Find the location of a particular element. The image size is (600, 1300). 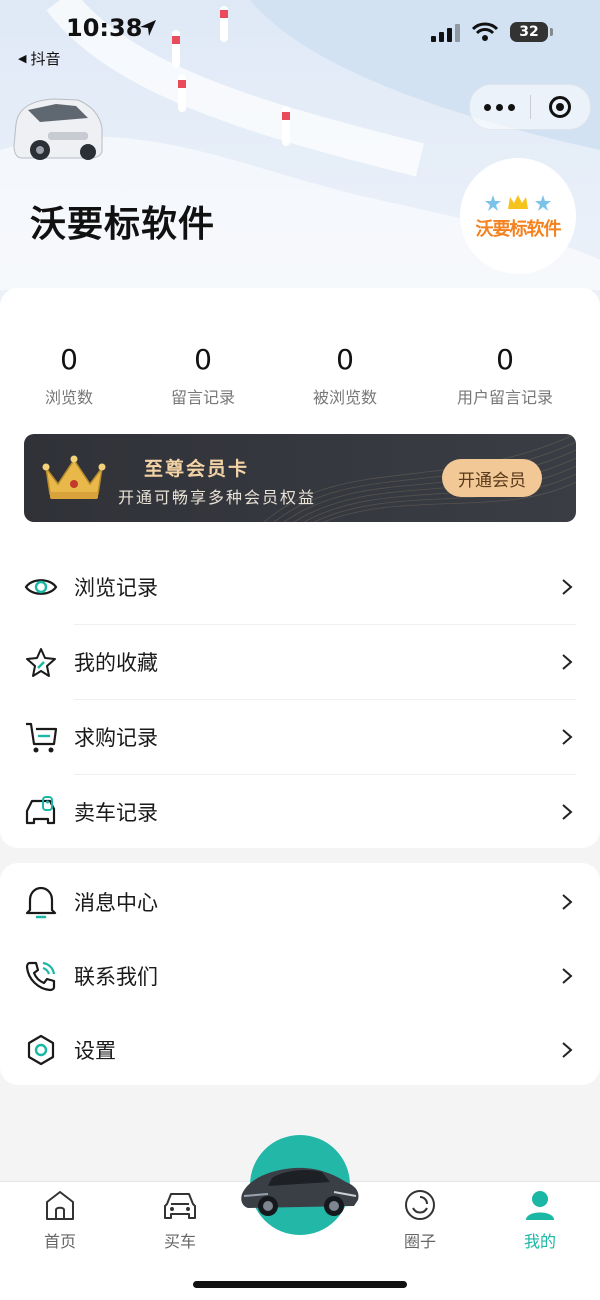

stat-viewed: 0 被浏览数 is located at coordinates (345, 376).